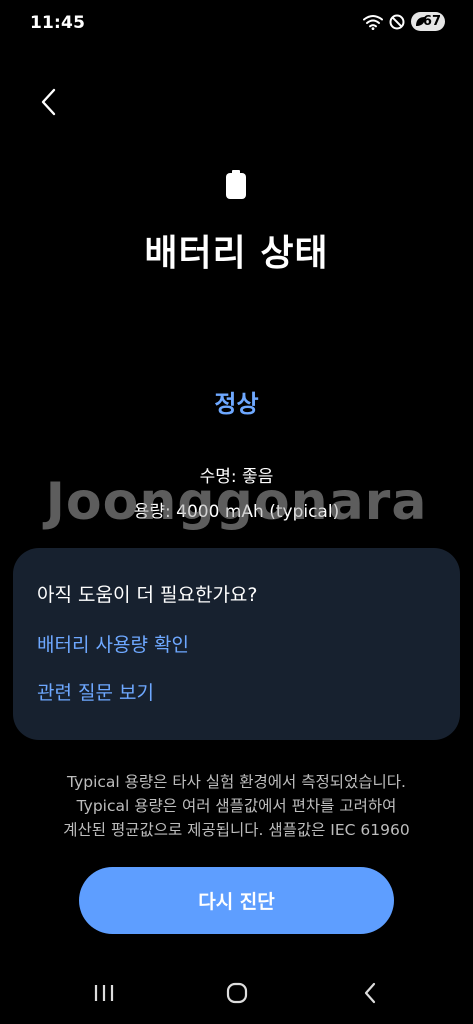  I want to click on status-bar: 11:45 67, so click(236, 24).